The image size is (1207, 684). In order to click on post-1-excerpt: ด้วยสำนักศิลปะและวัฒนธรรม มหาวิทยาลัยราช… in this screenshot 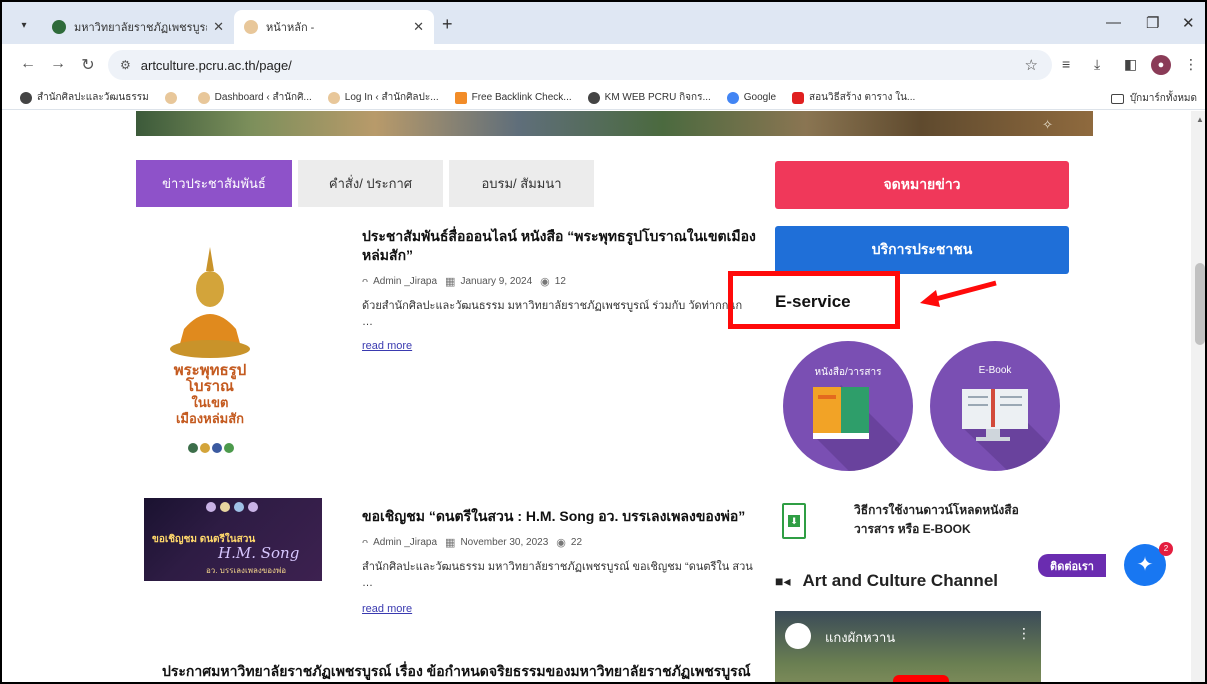, I will do `click(552, 306)`.